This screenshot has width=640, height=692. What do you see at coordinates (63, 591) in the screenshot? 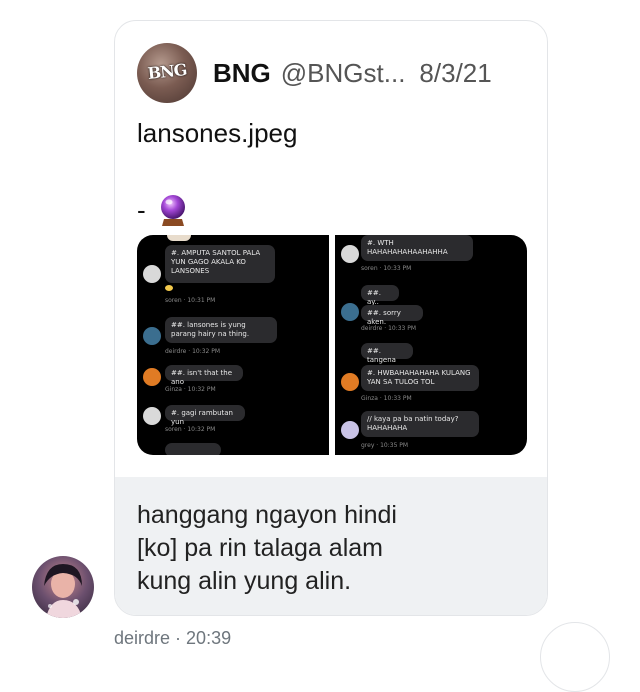
I see `sender-avatar-art` at bounding box center [63, 591].